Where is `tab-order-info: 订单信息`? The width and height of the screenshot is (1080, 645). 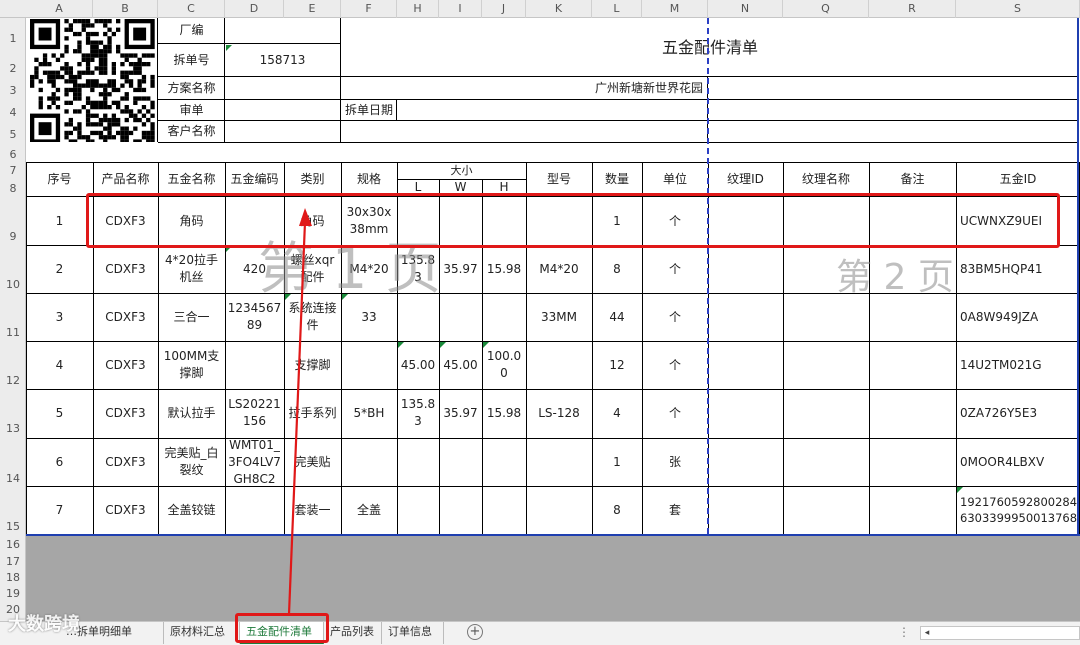 tab-order-info: 订单信息 is located at coordinates (413, 633).